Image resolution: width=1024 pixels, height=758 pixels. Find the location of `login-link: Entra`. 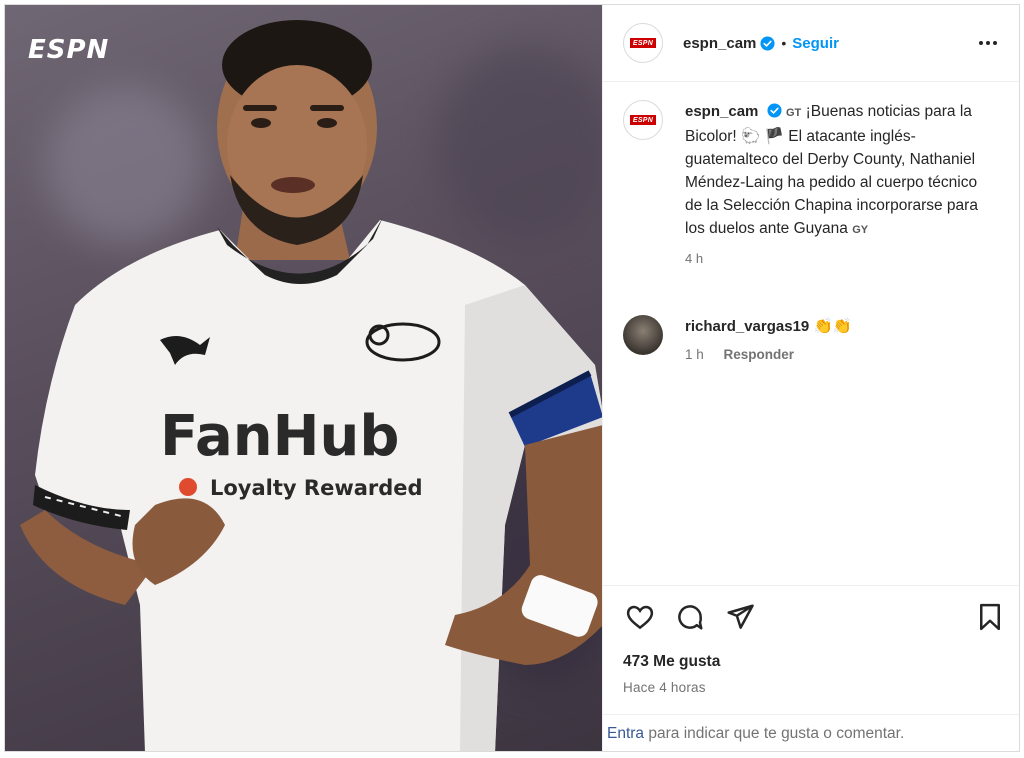

login-link: Entra is located at coordinates (625, 733).